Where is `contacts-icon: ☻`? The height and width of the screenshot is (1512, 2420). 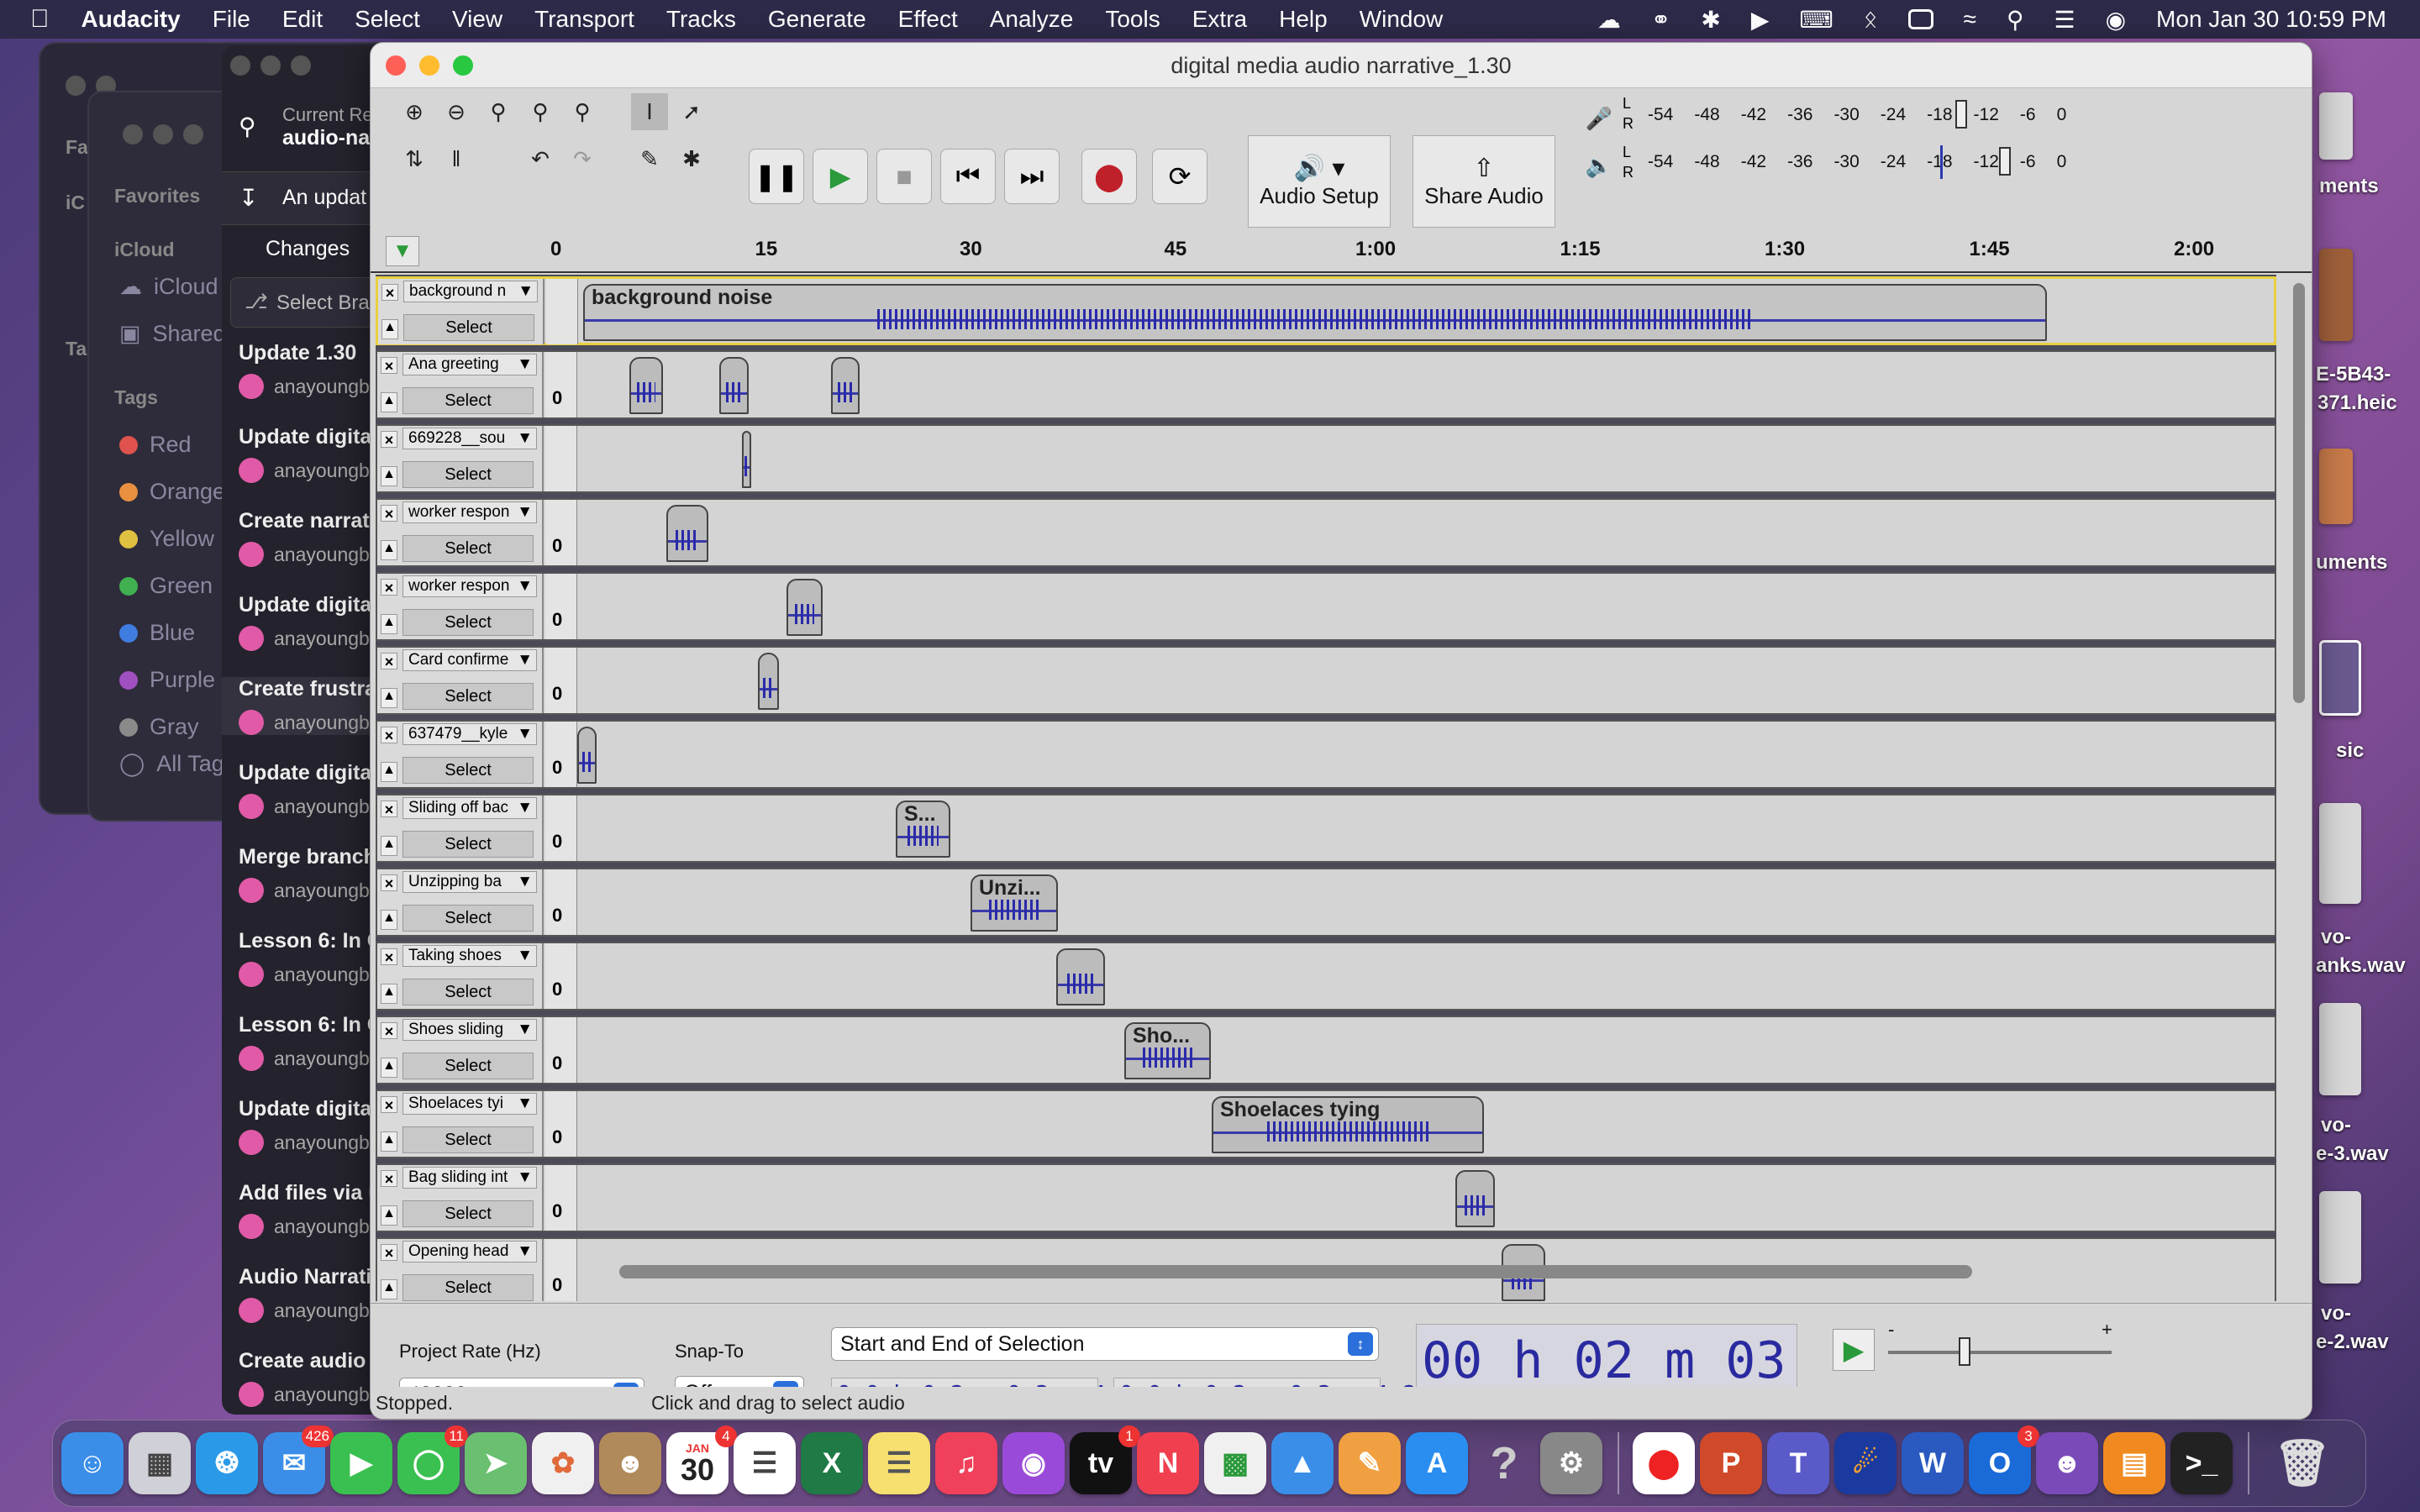 contacts-icon: ☻ is located at coordinates (630, 1463).